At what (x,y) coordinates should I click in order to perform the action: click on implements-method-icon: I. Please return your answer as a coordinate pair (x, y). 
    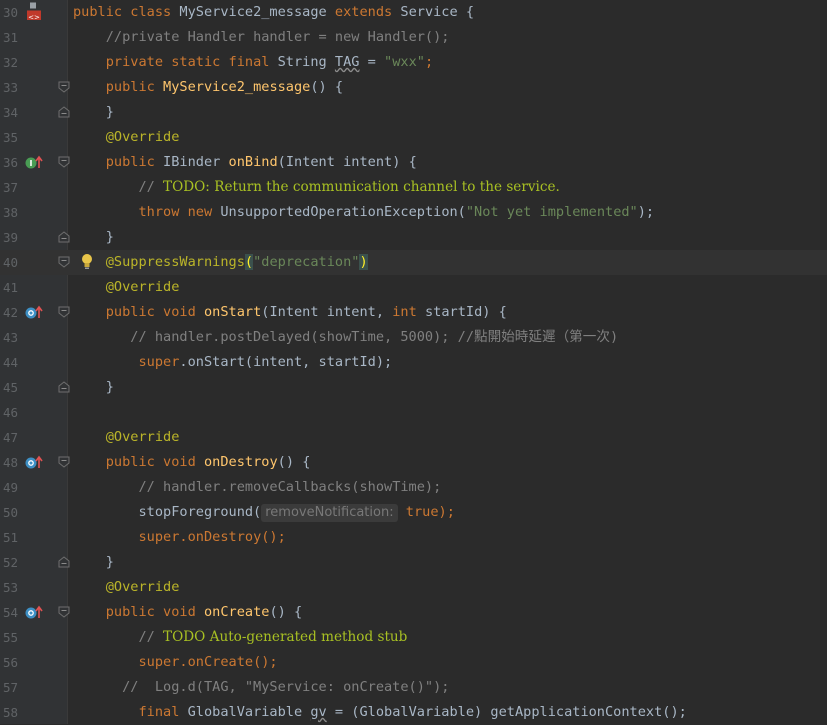
    Looking at the image, I should click on (34, 162).